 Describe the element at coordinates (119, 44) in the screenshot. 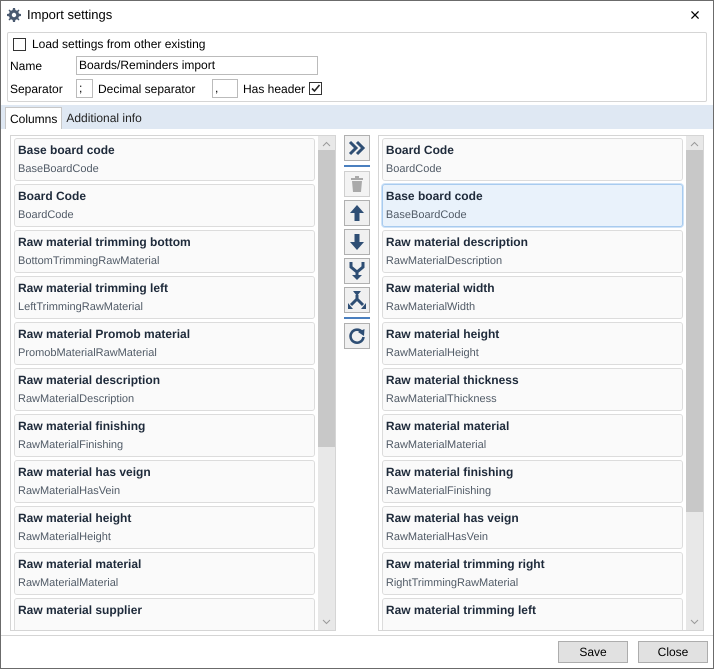

I see `checkbox-label: Load settings from other existing` at that location.